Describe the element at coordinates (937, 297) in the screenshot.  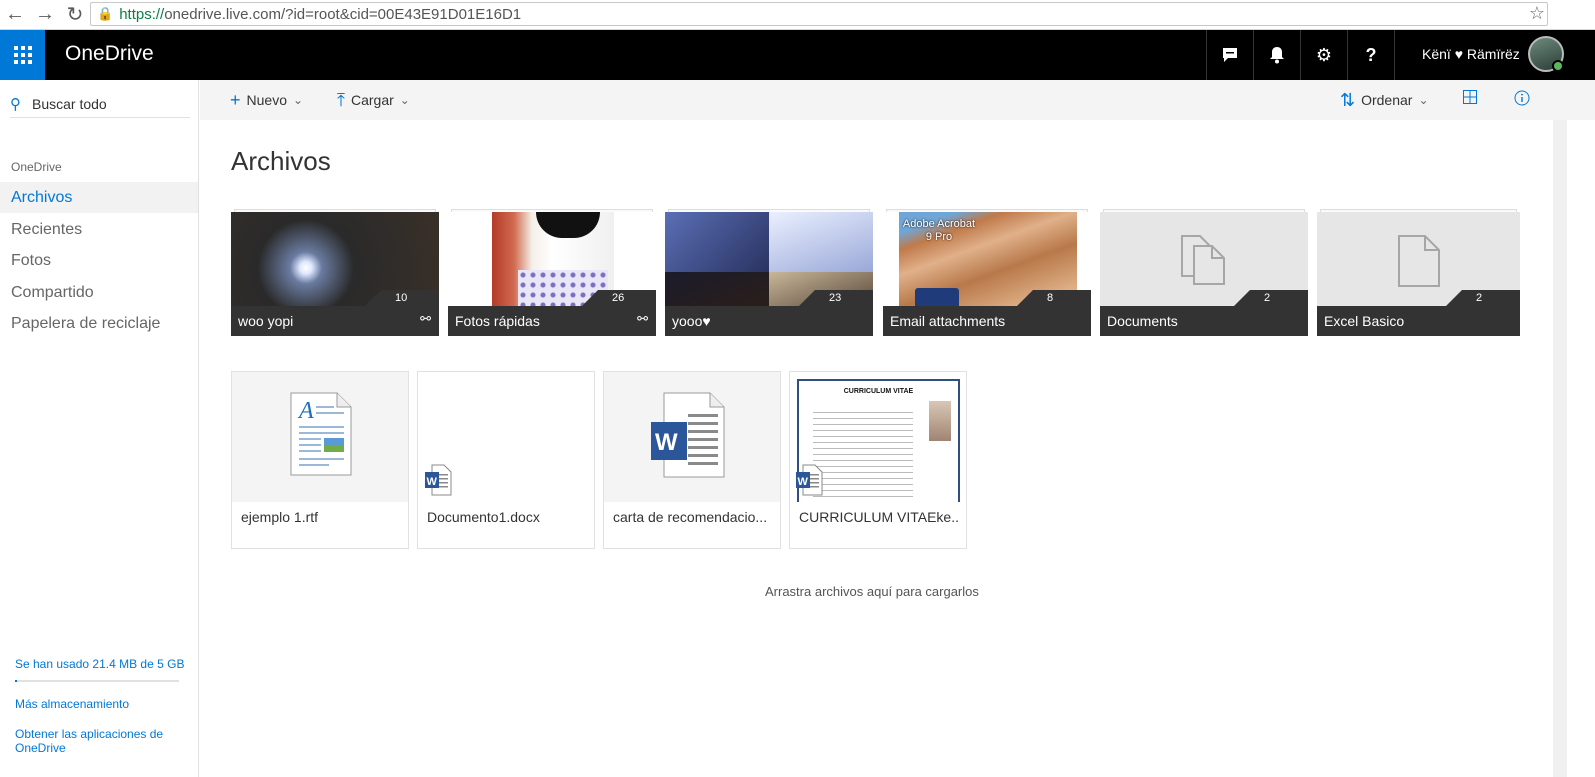
I see `acrobat-badge` at that location.